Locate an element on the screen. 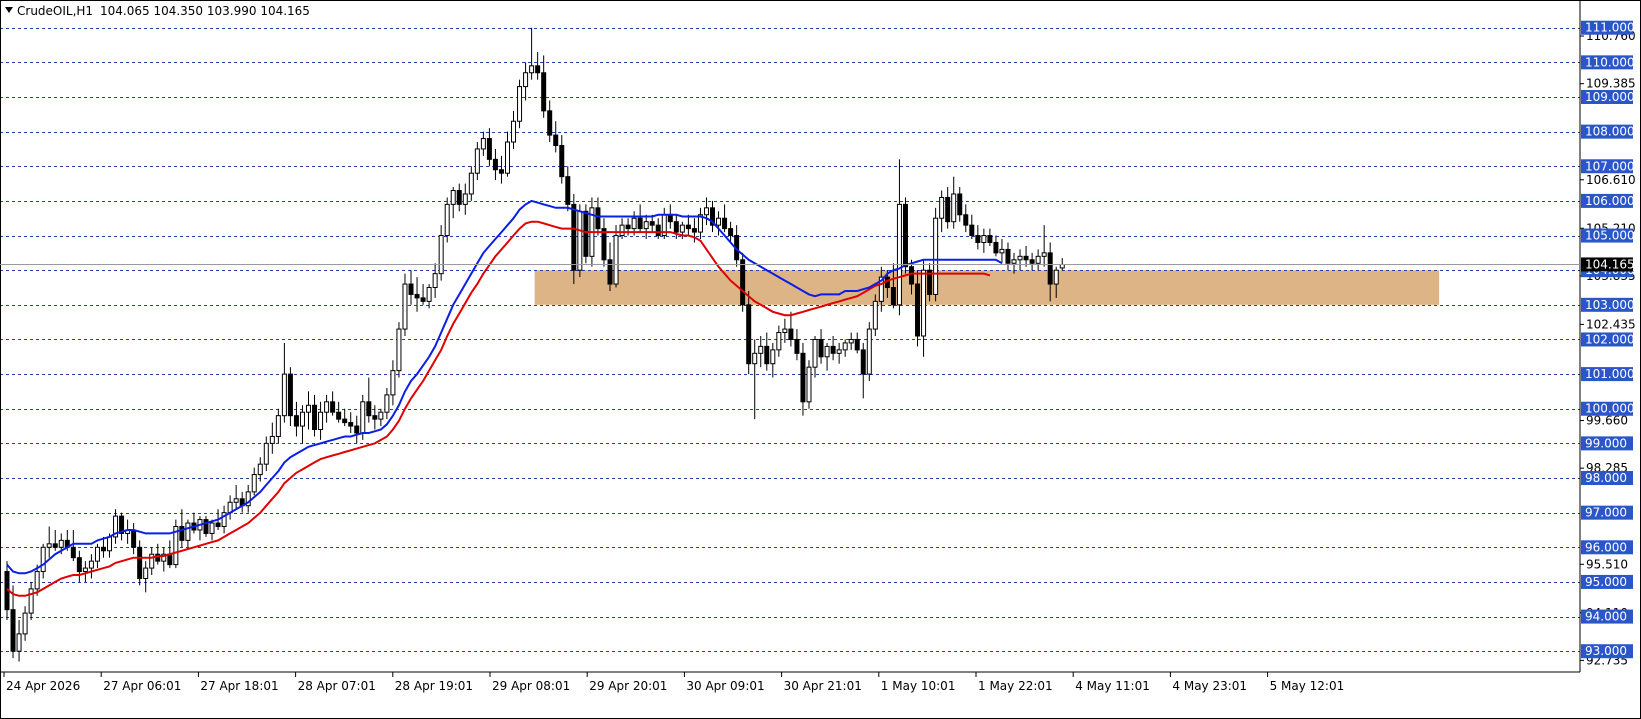 This screenshot has height=719, width=1641. price-level-label: 105.000 is located at coordinates (1608, 235).